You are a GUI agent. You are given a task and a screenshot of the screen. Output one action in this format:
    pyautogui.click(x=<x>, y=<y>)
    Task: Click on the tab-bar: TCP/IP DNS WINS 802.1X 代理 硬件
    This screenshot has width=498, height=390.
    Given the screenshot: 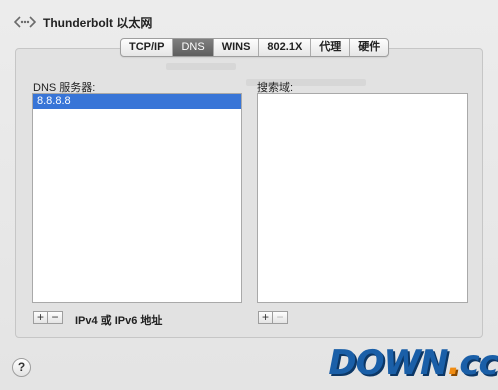 What is the action you would take?
    pyautogui.click(x=255, y=47)
    